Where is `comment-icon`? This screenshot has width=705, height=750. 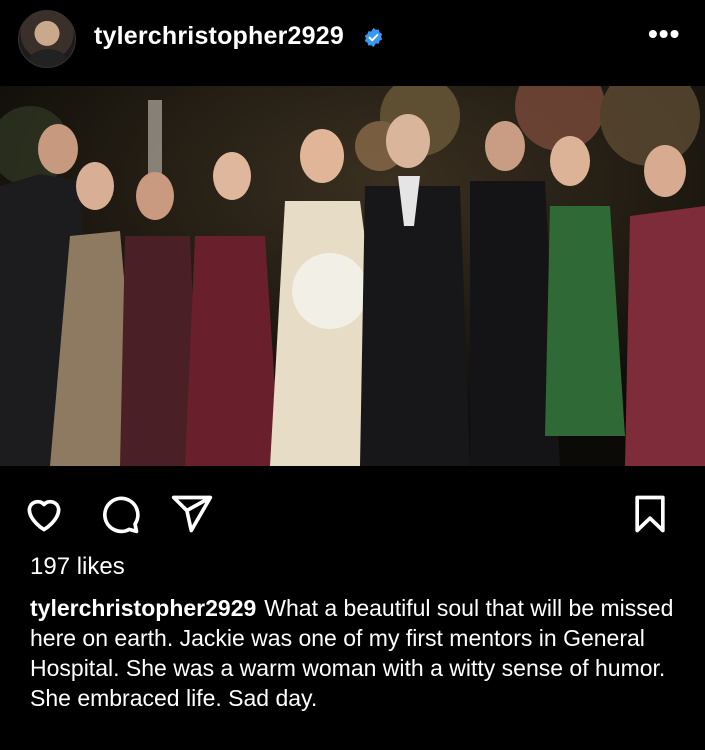 comment-icon is located at coordinates (120, 514).